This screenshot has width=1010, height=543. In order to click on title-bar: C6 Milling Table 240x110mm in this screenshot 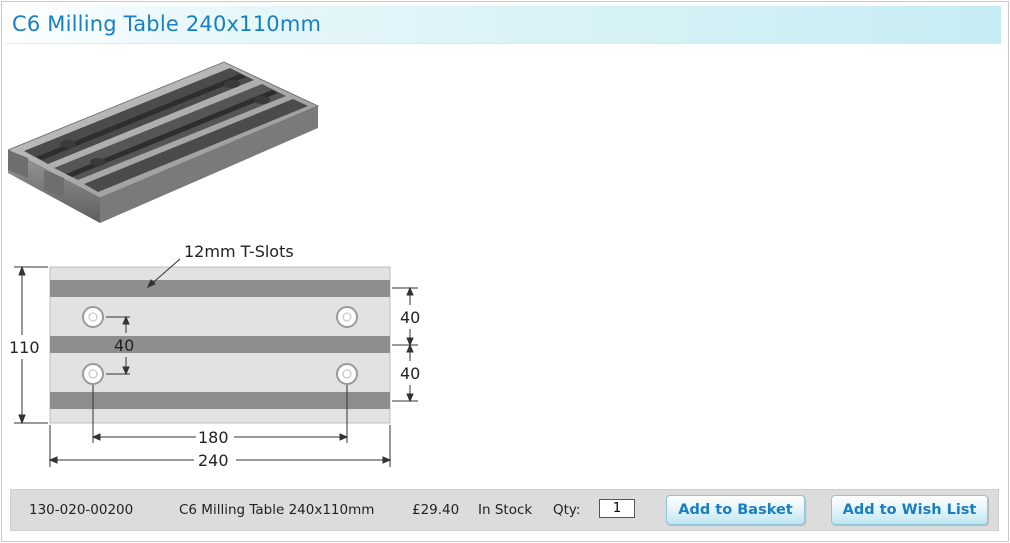, I will do `click(503, 25)`.